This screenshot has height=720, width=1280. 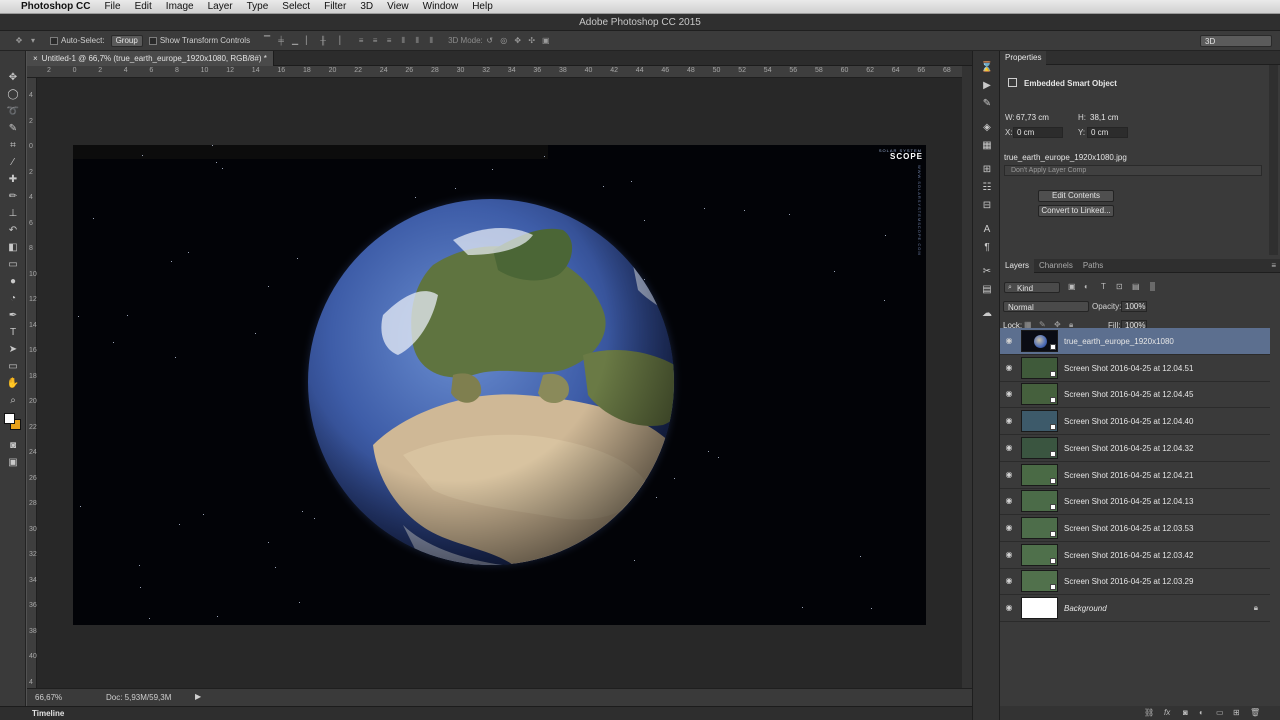 What do you see at coordinates (13, 349) in the screenshot?
I see `path-select-tool-icon: ➤` at bounding box center [13, 349].